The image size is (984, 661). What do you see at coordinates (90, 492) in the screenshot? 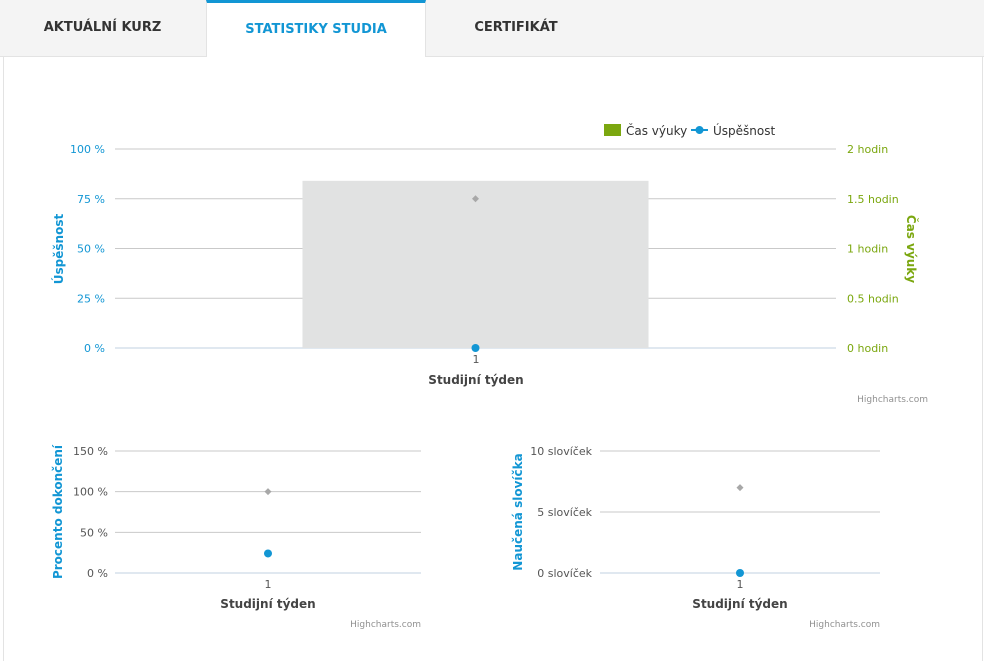
I see `completion-chart-y-tick-label: 100 %` at bounding box center [90, 492].